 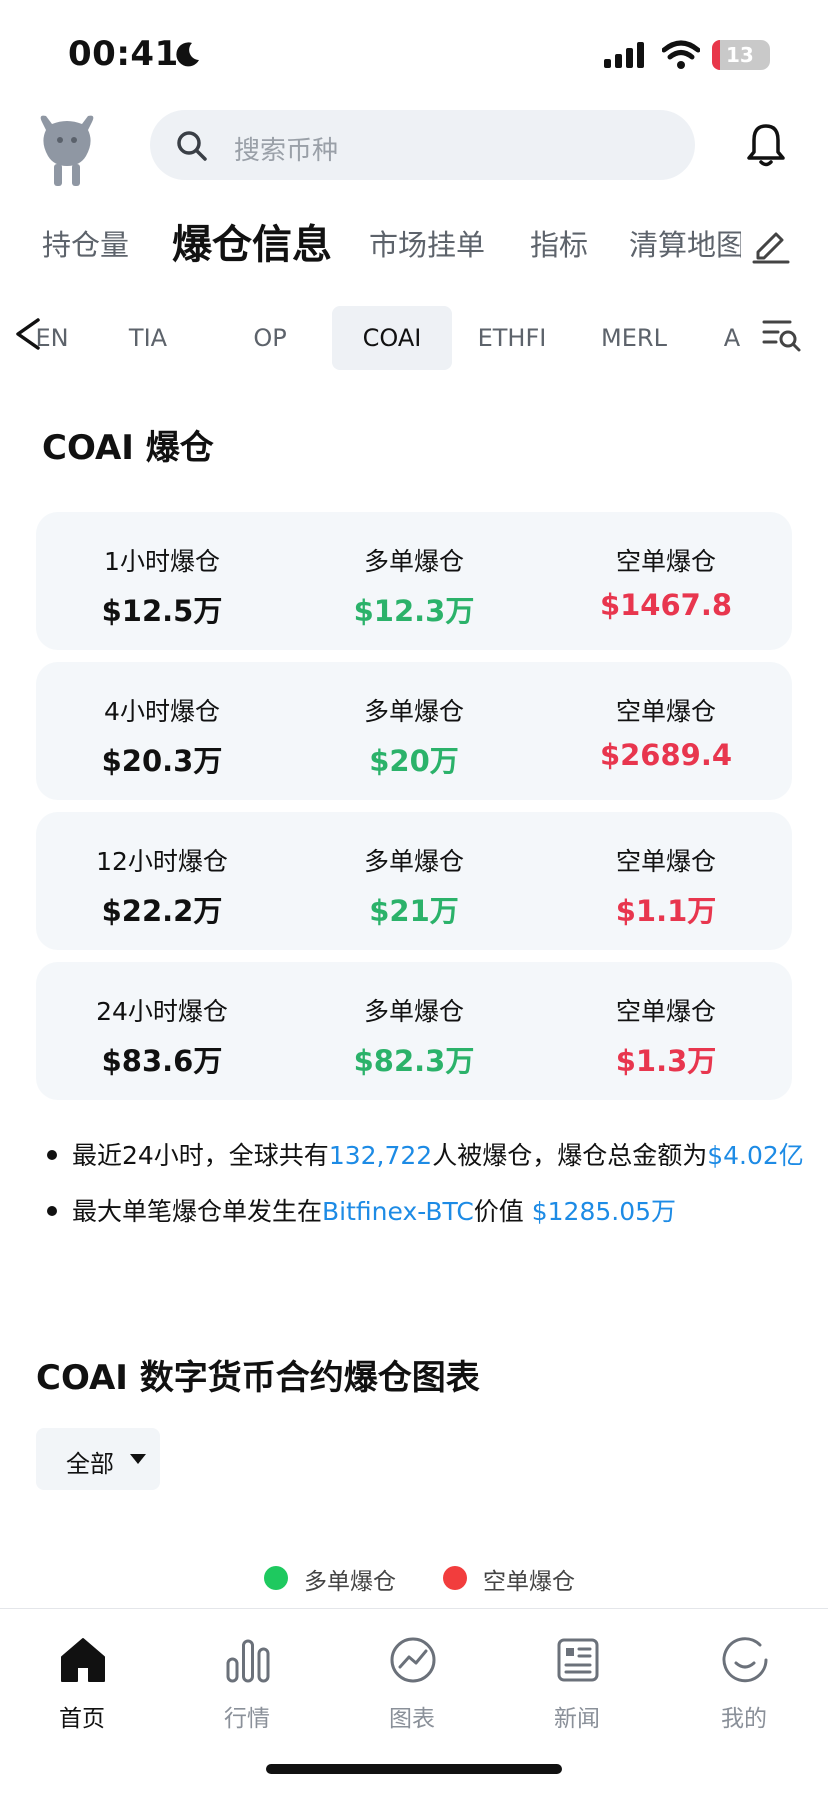 What do you see at coordinates (286, 151) in the screenshot?
I see `search-placeholder: 搜索币种` at bounding box center [286, 151].